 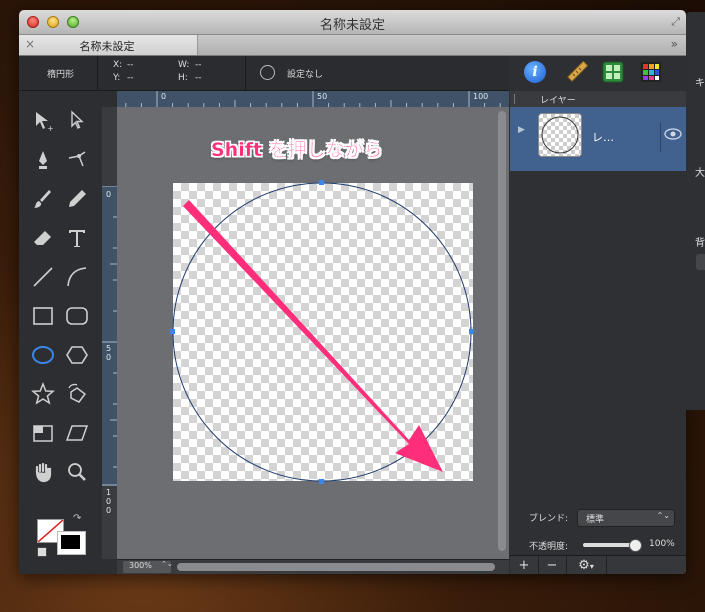 What do you see at coordinates (695, 211) in the screenshot?
I see `inspector-window-peek: キ 大 背` at bounding box center [695, 211].